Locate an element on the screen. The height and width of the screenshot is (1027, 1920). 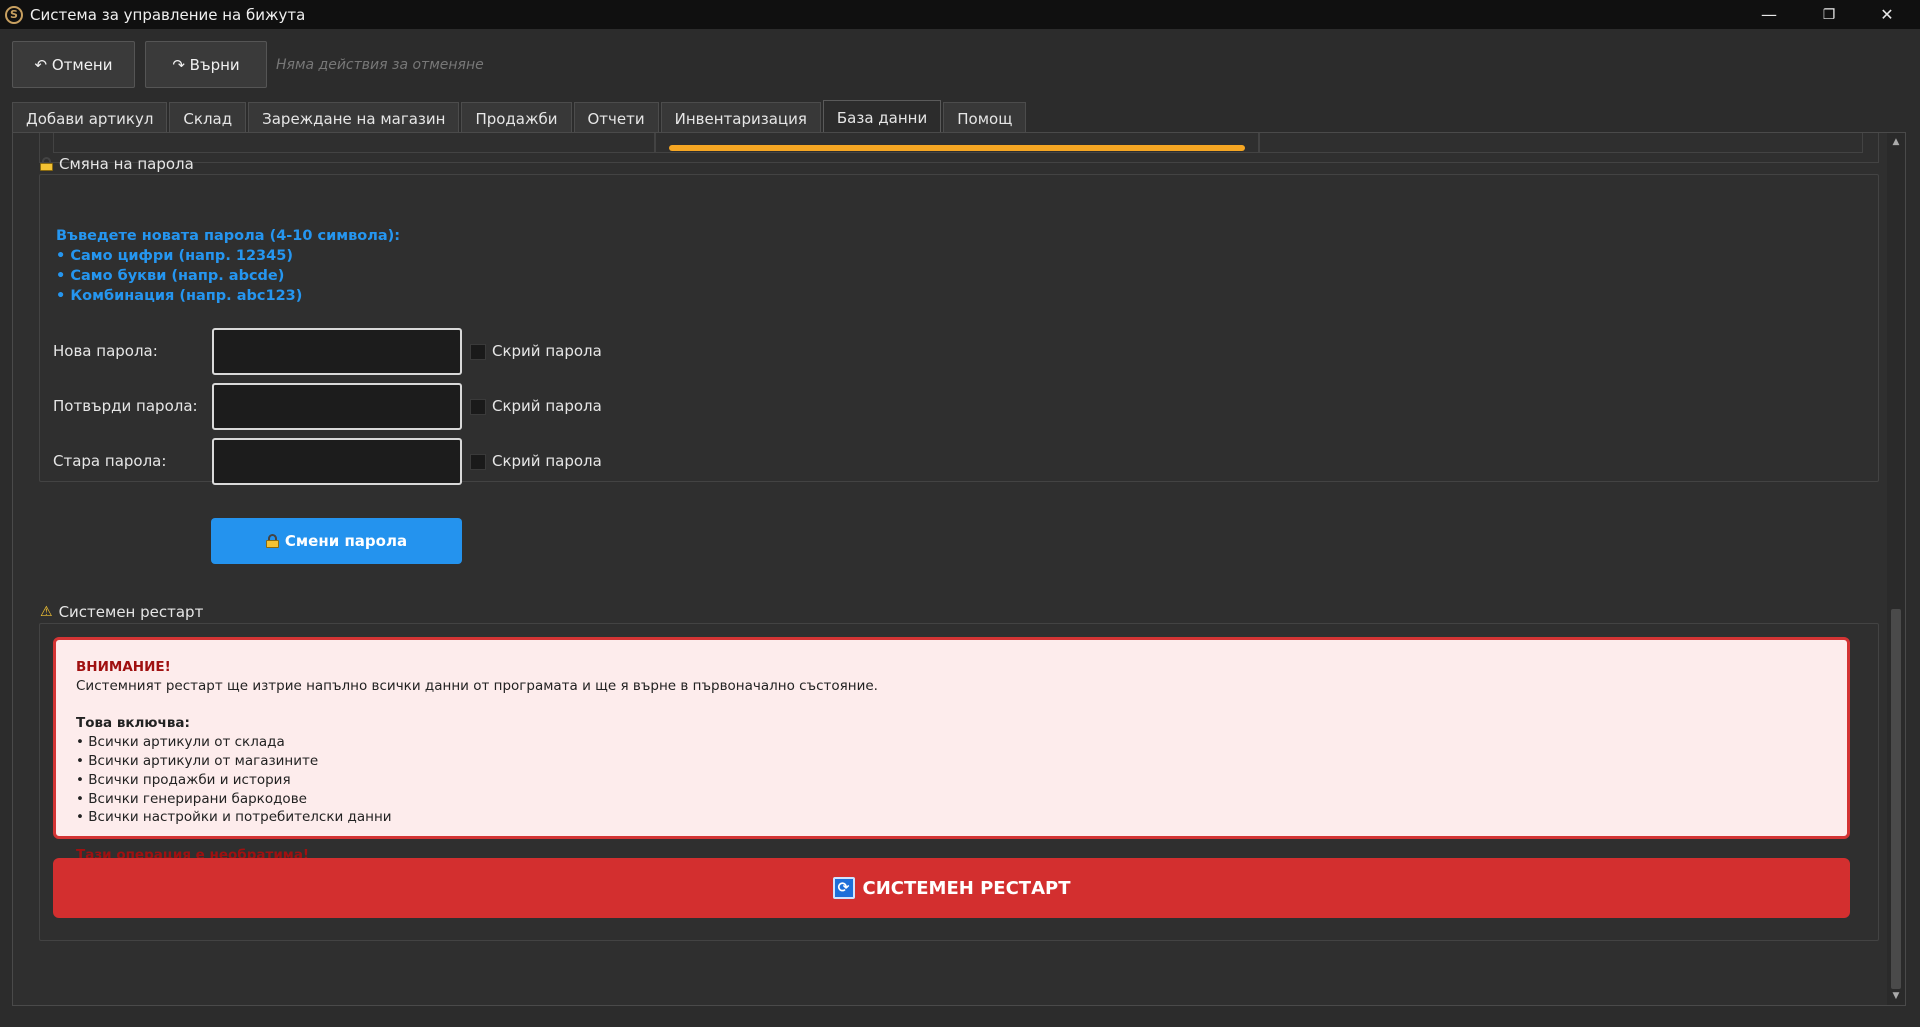
undo-button: ↶ Отмени is located at coordinates (73, 64).